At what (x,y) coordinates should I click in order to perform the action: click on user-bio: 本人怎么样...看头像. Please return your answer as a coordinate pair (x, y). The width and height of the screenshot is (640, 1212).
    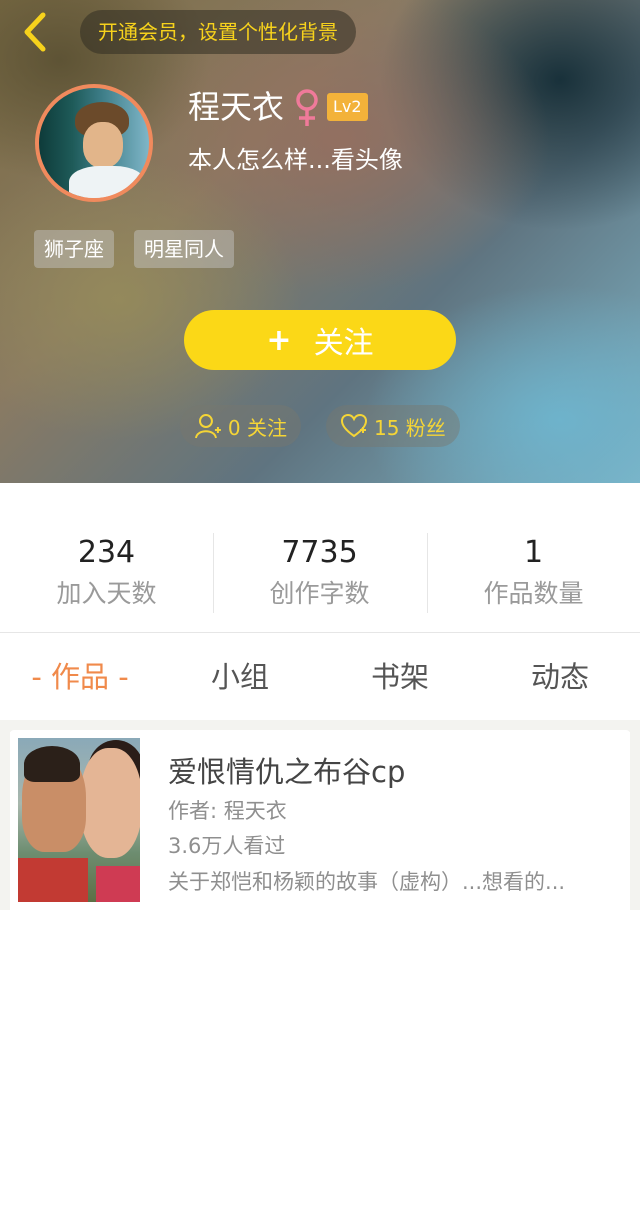
    Looking at the image, I should click on (295, 160).